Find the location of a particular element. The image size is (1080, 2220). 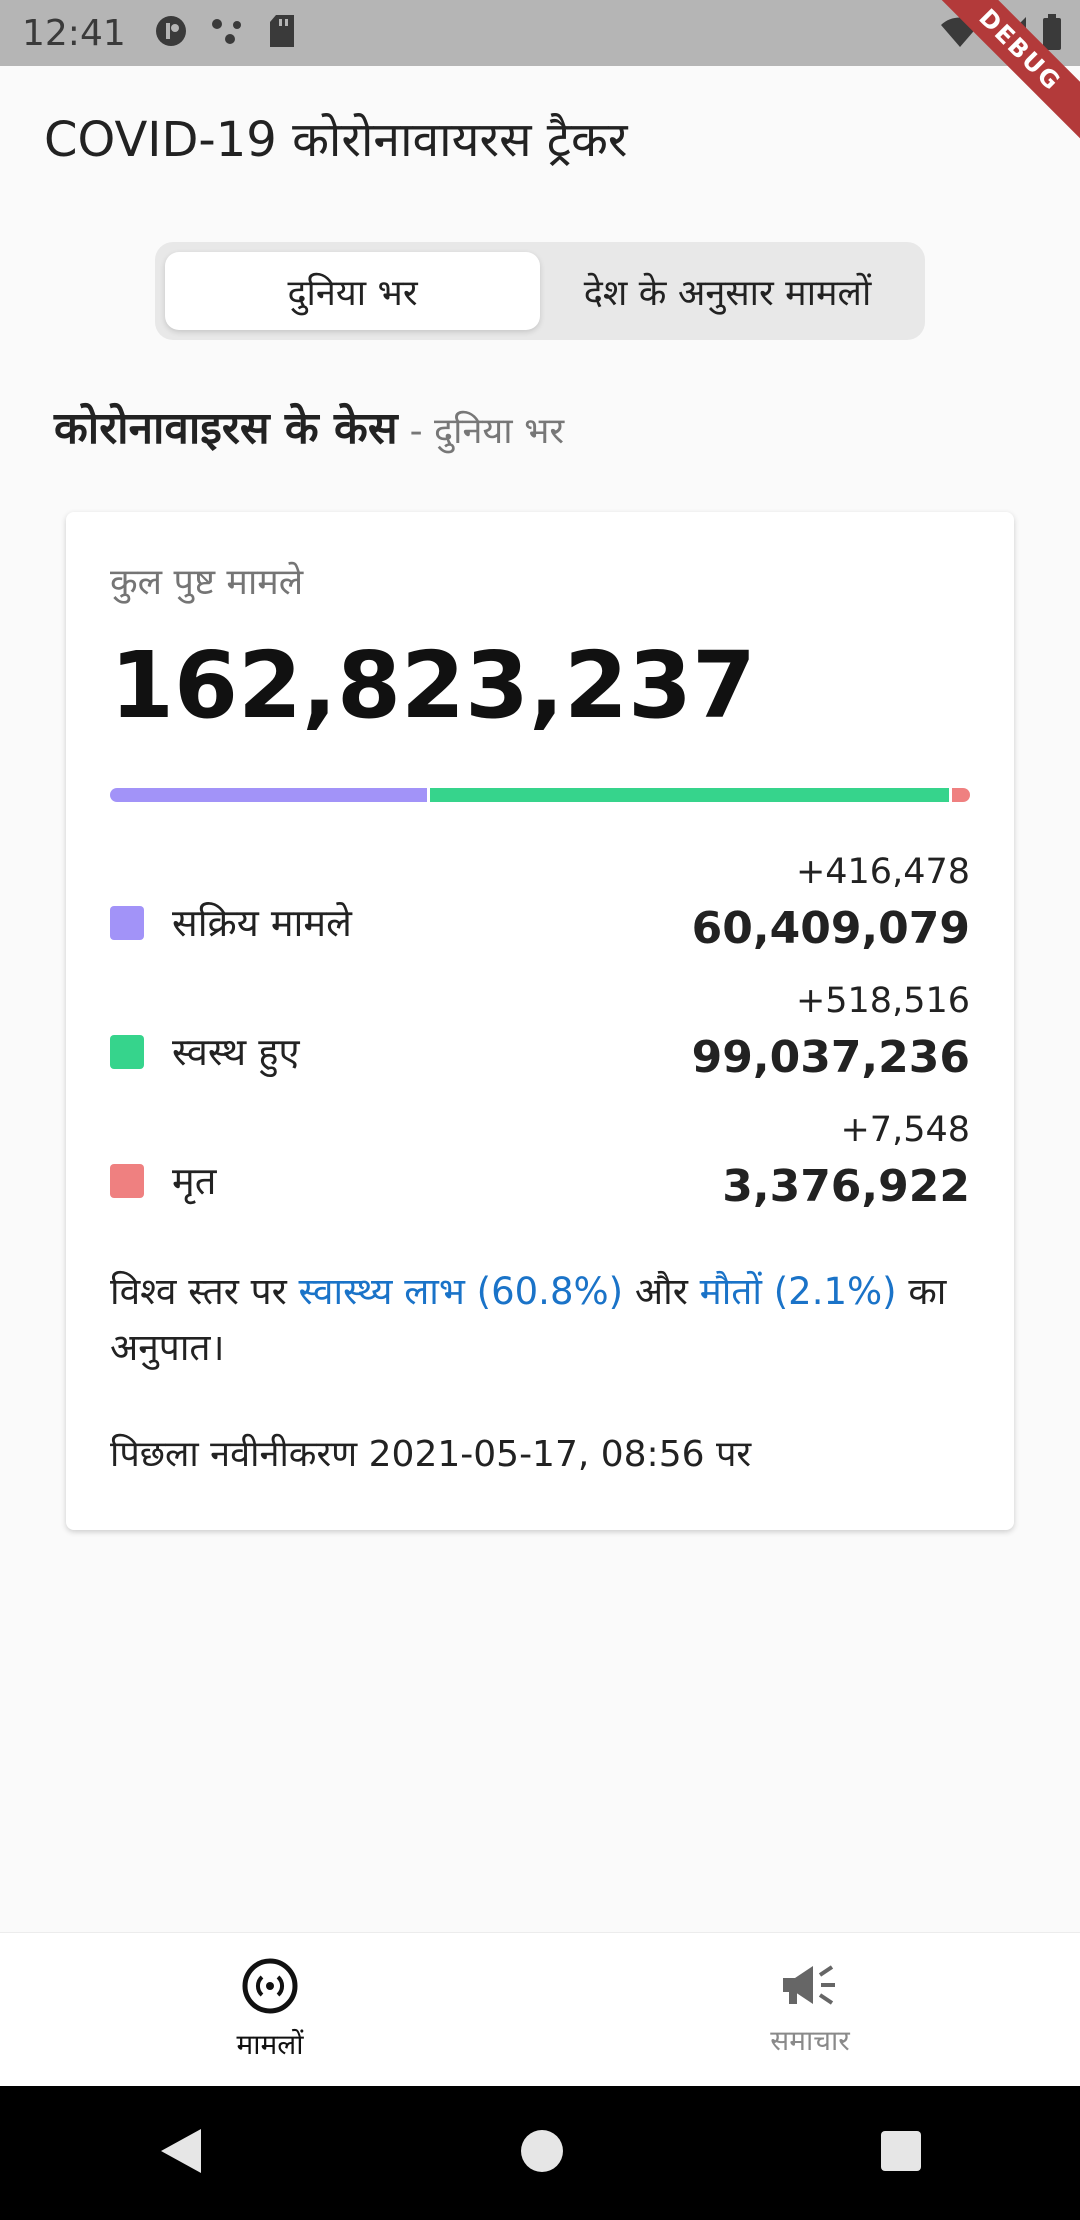

app-notification-icon is located at coordinates (171, 33).